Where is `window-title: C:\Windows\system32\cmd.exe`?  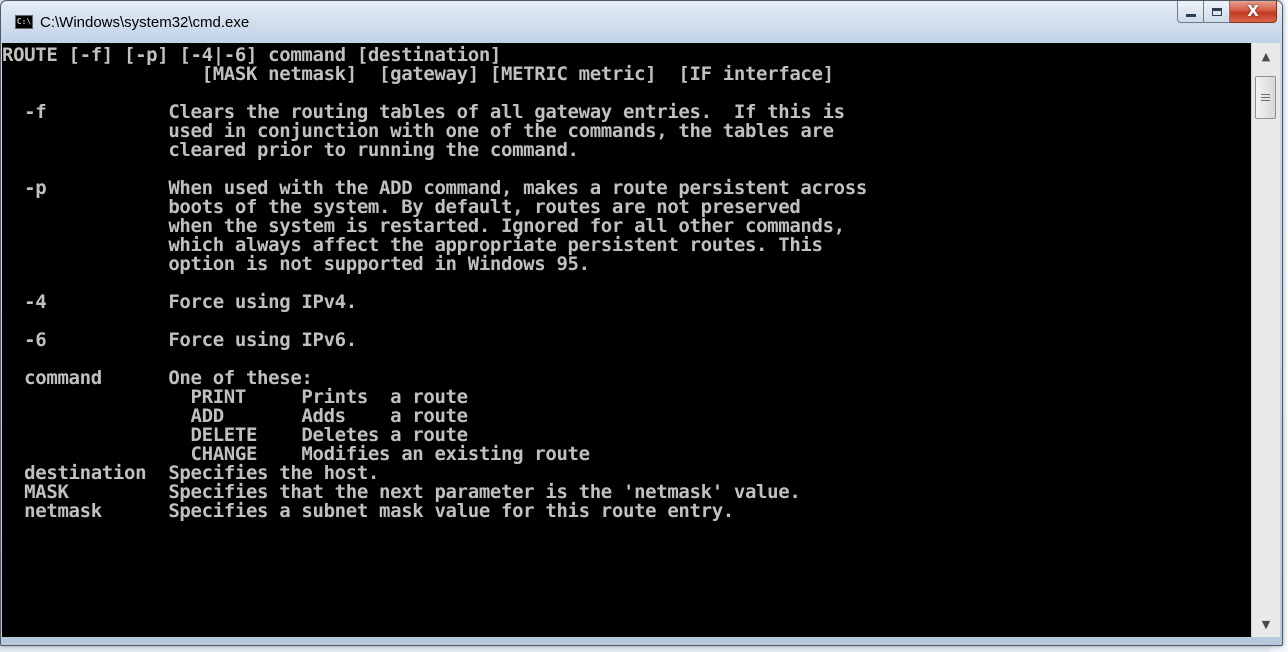 window-title: C:\Windows\system32\cmd.exe is located at coordinates (145, 22).